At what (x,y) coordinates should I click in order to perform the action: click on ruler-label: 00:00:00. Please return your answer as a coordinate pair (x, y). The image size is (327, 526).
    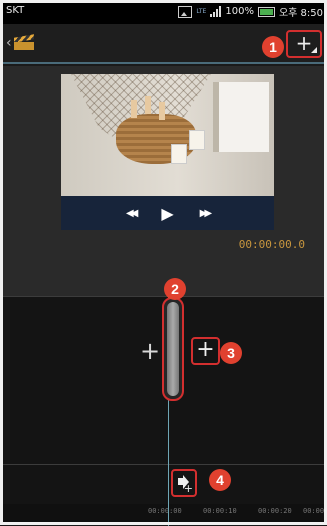
    Looking at the image, I should click on (165, 511).